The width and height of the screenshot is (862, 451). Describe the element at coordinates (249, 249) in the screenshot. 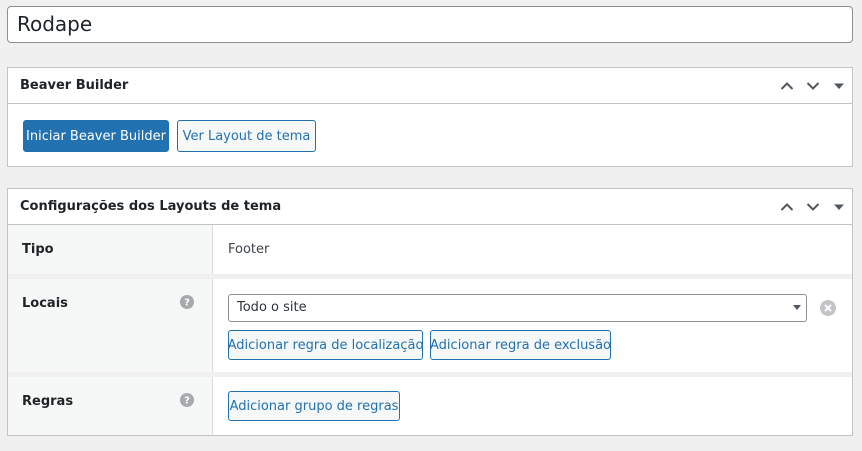

I see `layout-type-value: Footer` at that location.